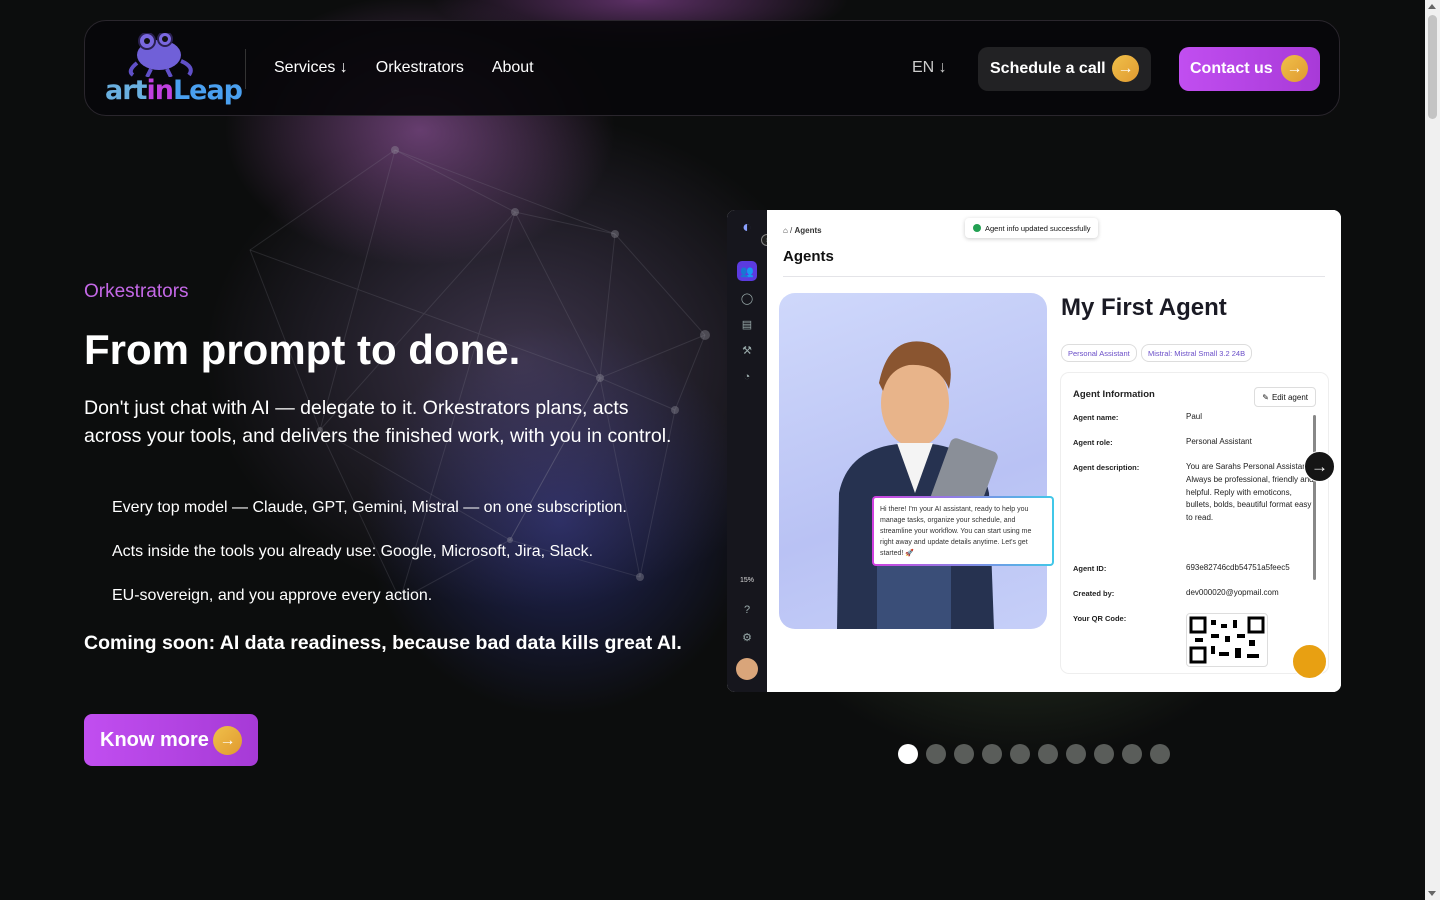  What do you see at coordinates (746, 580) in the screenshot?
I see `usage-progress-label: 15%` at bounding box center [746, 580].